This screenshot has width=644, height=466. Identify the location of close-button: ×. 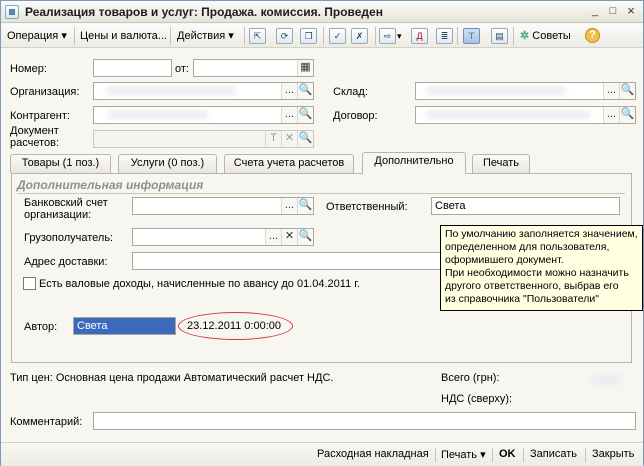
(631, 11).